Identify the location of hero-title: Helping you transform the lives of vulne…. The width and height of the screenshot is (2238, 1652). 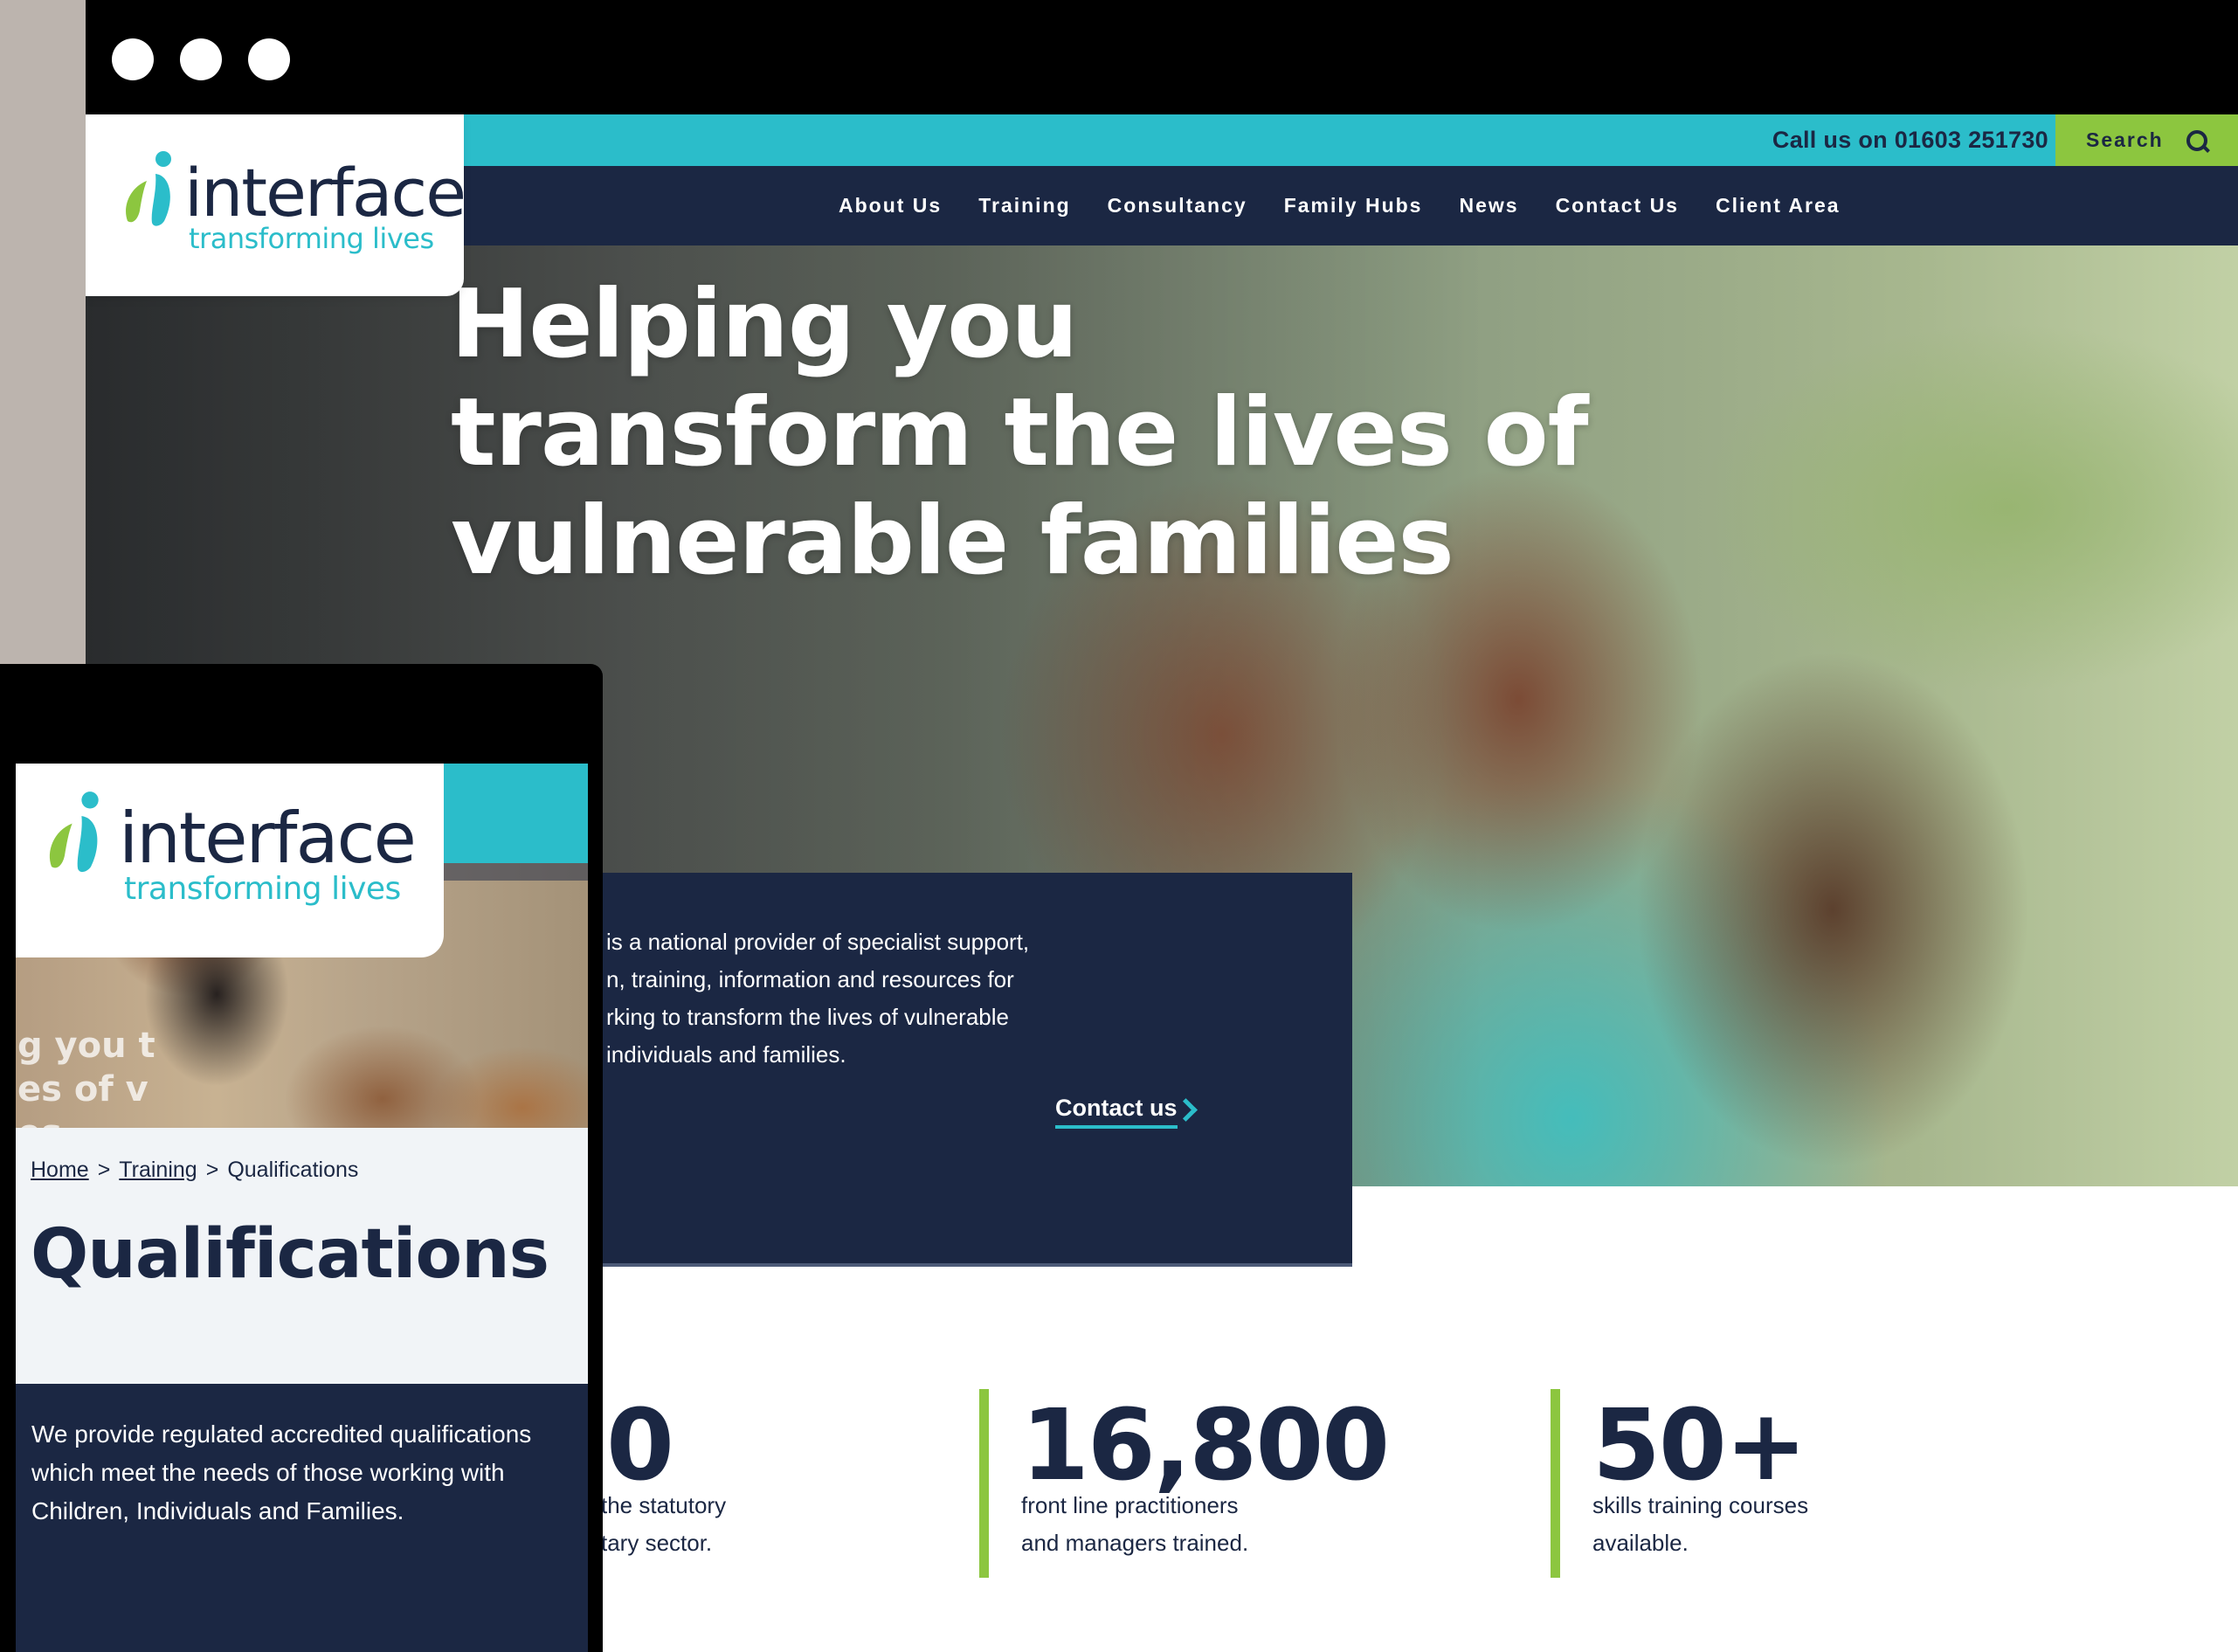
(1063, 433).